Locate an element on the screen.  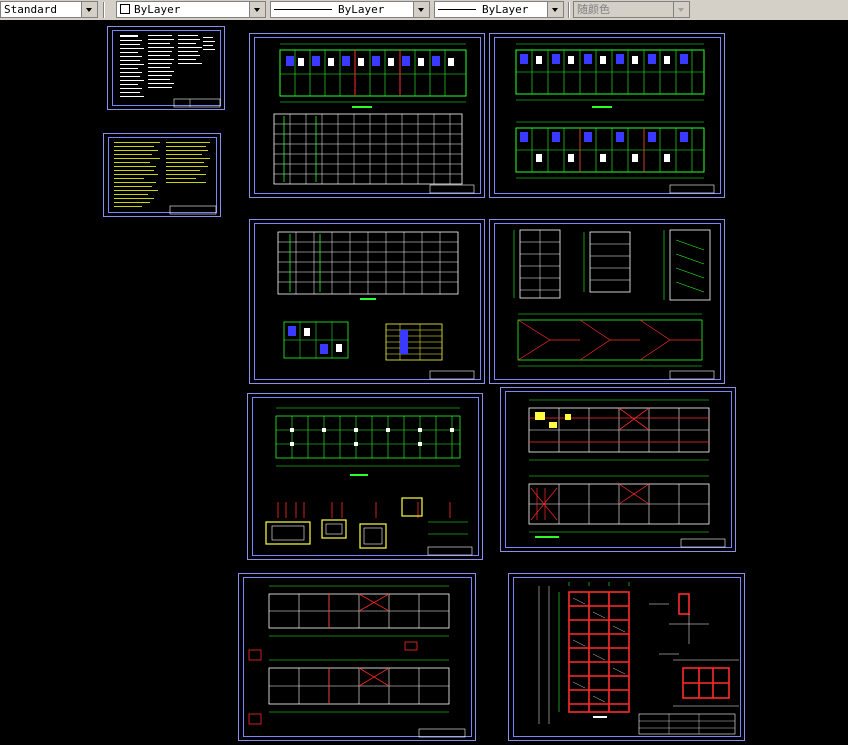
drawing-sheet-plans is located at coordinates (607, 115).